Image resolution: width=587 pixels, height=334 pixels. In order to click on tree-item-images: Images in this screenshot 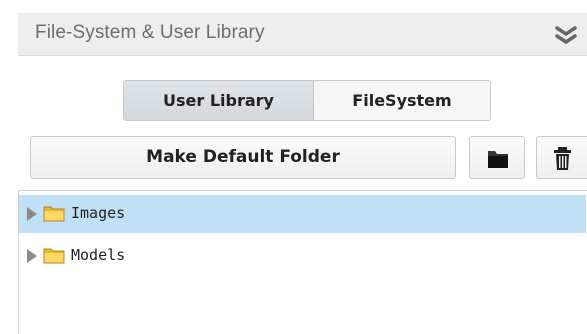, I will do `click(302, 214)`.